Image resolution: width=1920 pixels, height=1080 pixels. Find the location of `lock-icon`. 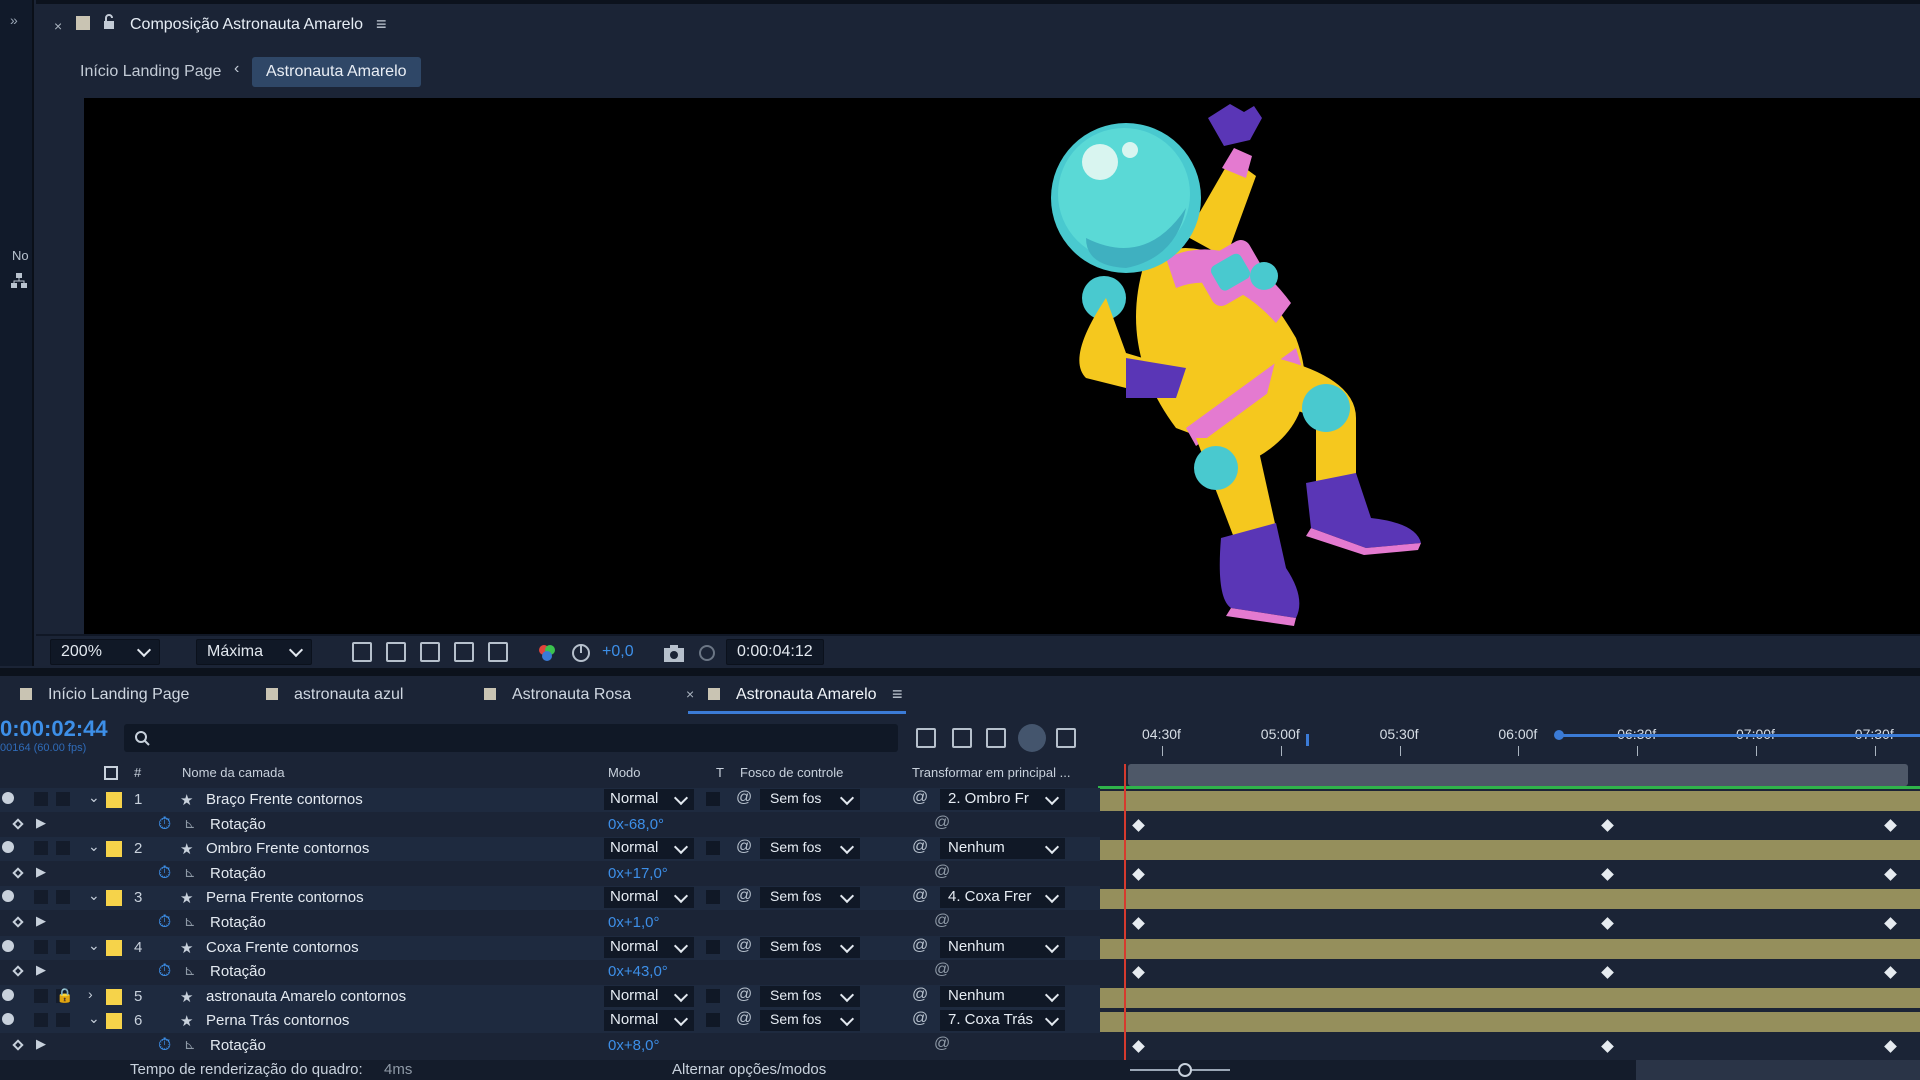

lock-icon is located at coordinates (109, 22).